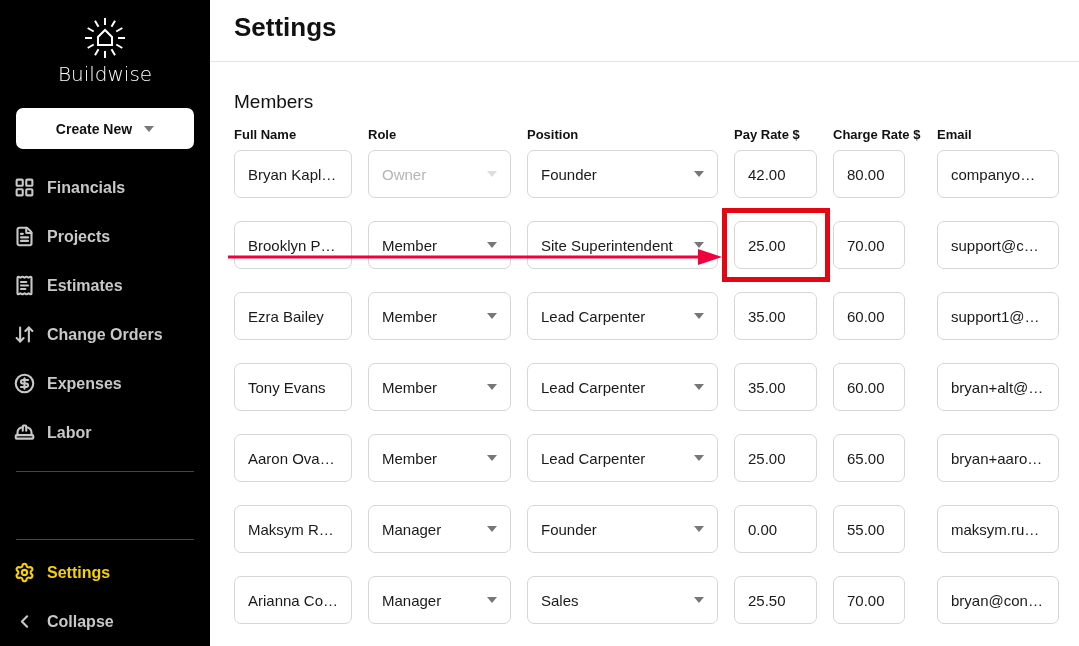  I want to click on column-label: Email, so click(954, 134).